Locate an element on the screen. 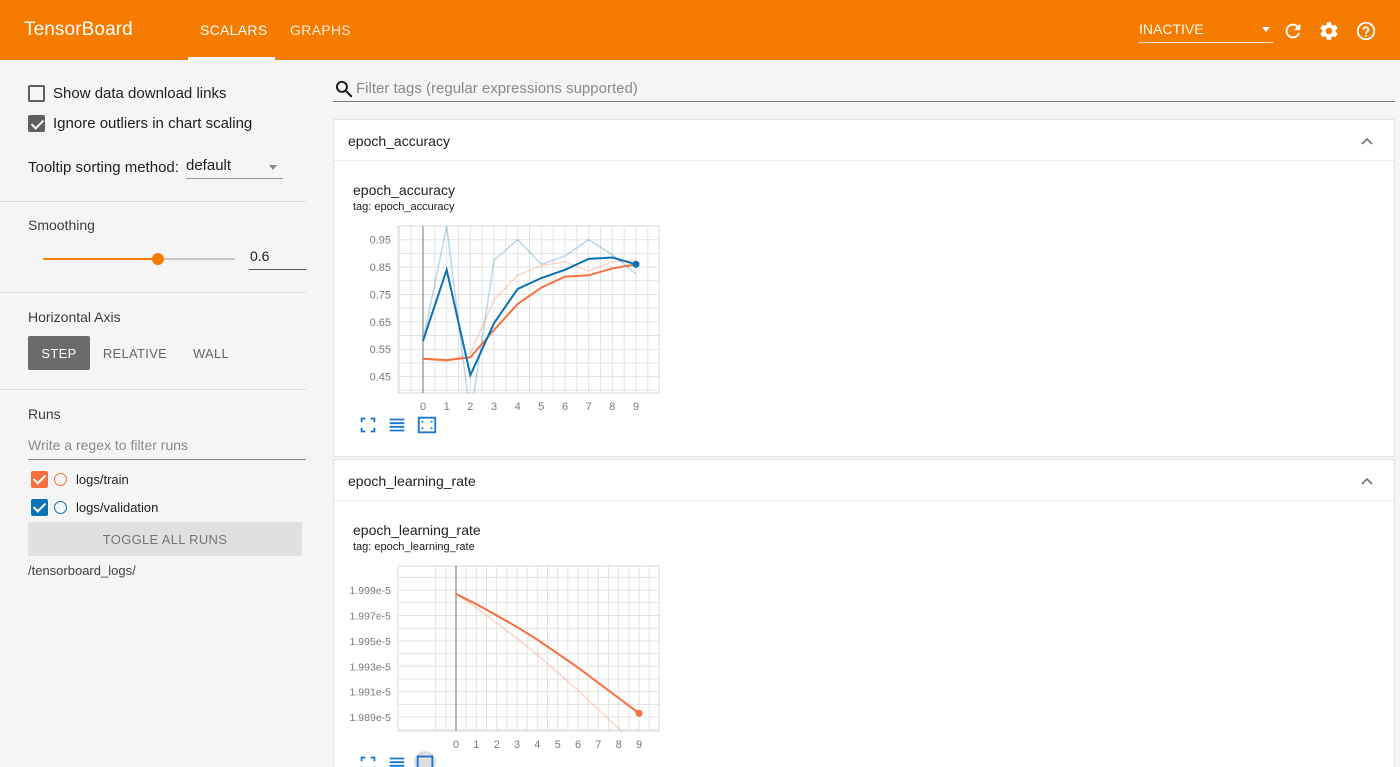 Image resolution: width=1400 pixels, height=767 pixels. category-header: epoch_accuracy is located at coordinates (864, 140).